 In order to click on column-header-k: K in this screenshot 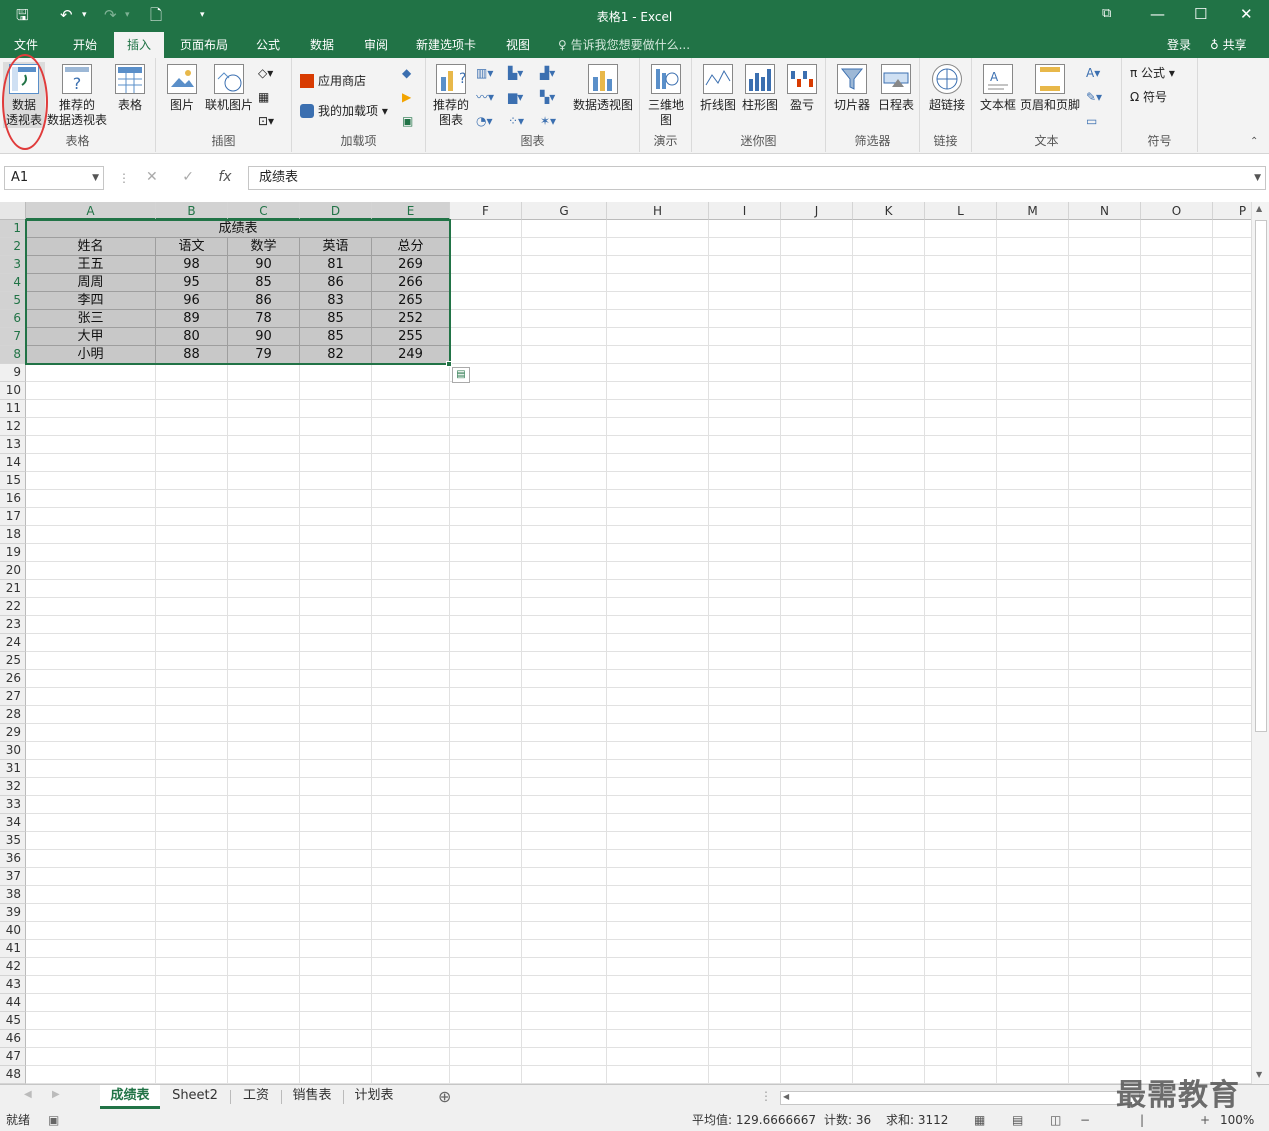, I will do `click(889, 211)`.